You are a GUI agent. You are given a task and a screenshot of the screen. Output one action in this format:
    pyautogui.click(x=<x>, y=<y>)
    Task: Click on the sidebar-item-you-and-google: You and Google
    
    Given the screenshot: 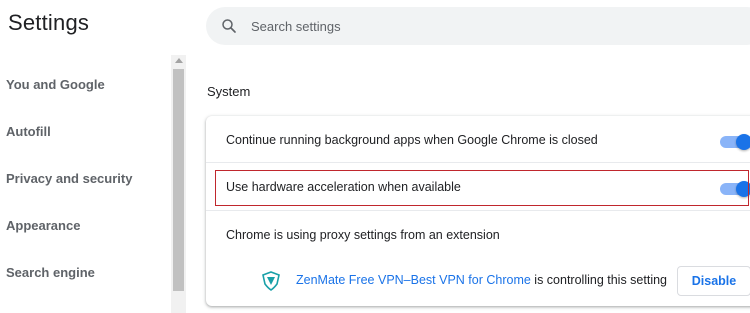 What is the action you would take?
    pyautogui.click(x=55, y=84)
    